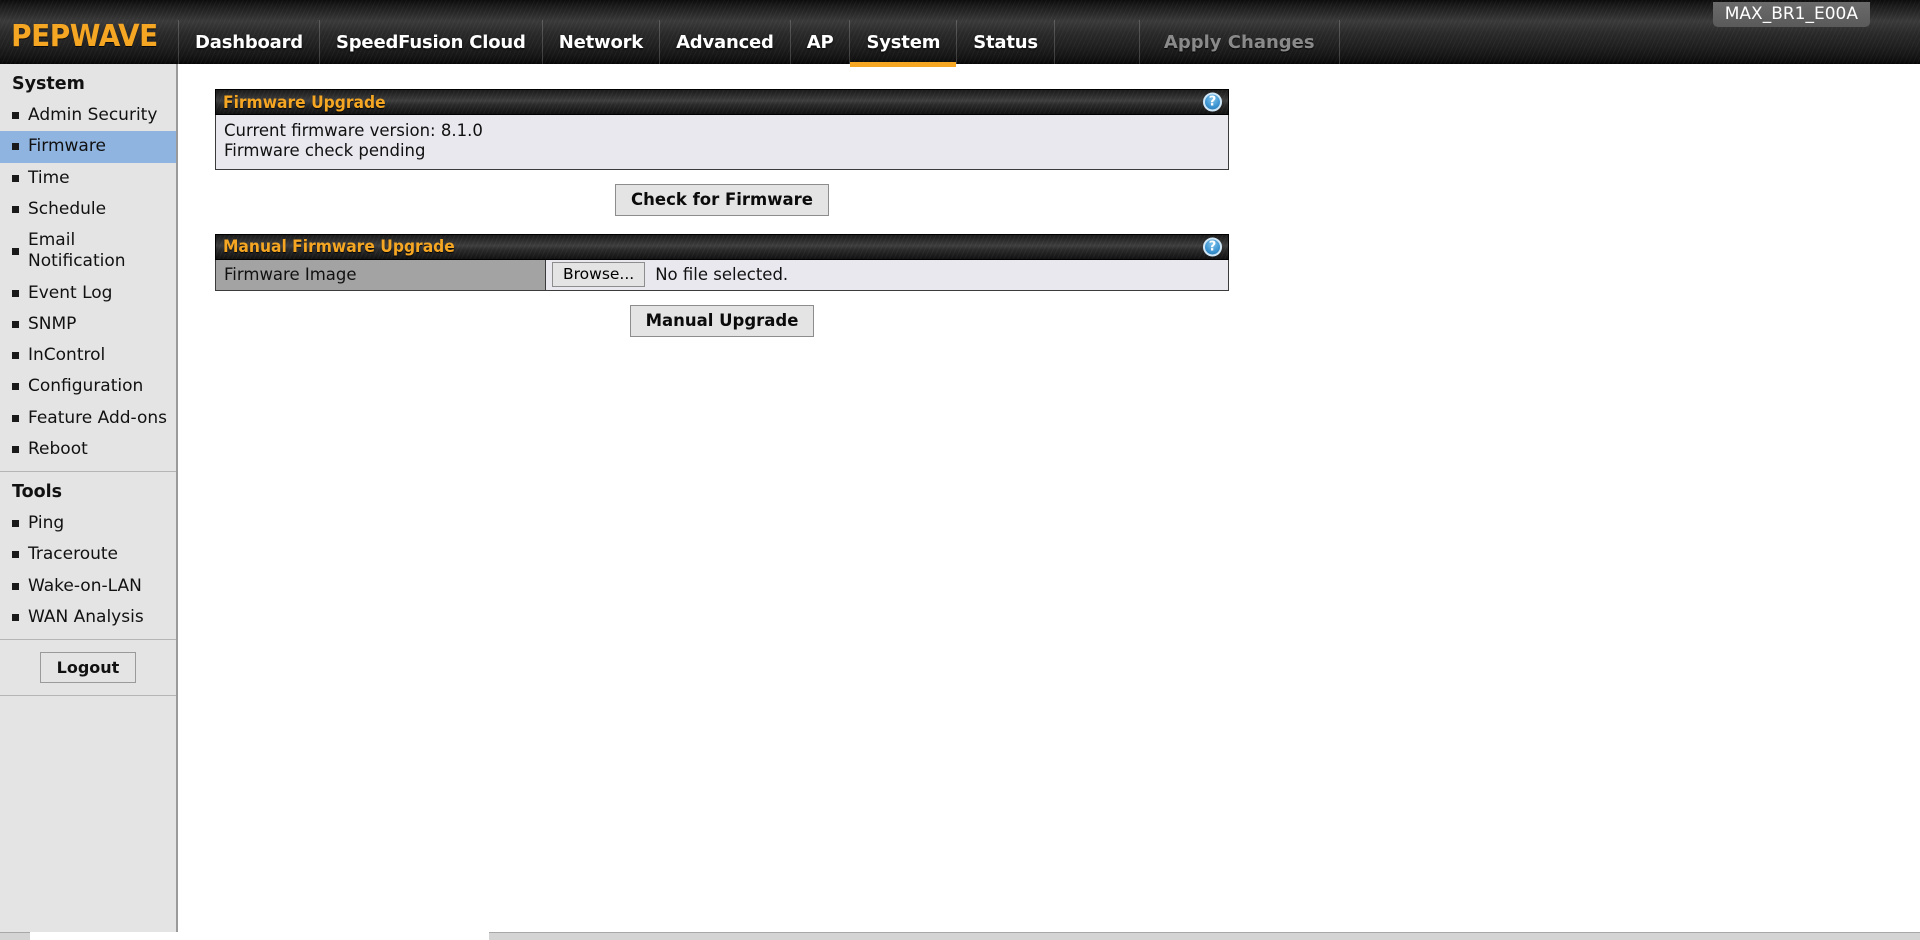  I want to click on sidebar-item-feature-add-ons: Feature Add-ons, so click(88, 418).